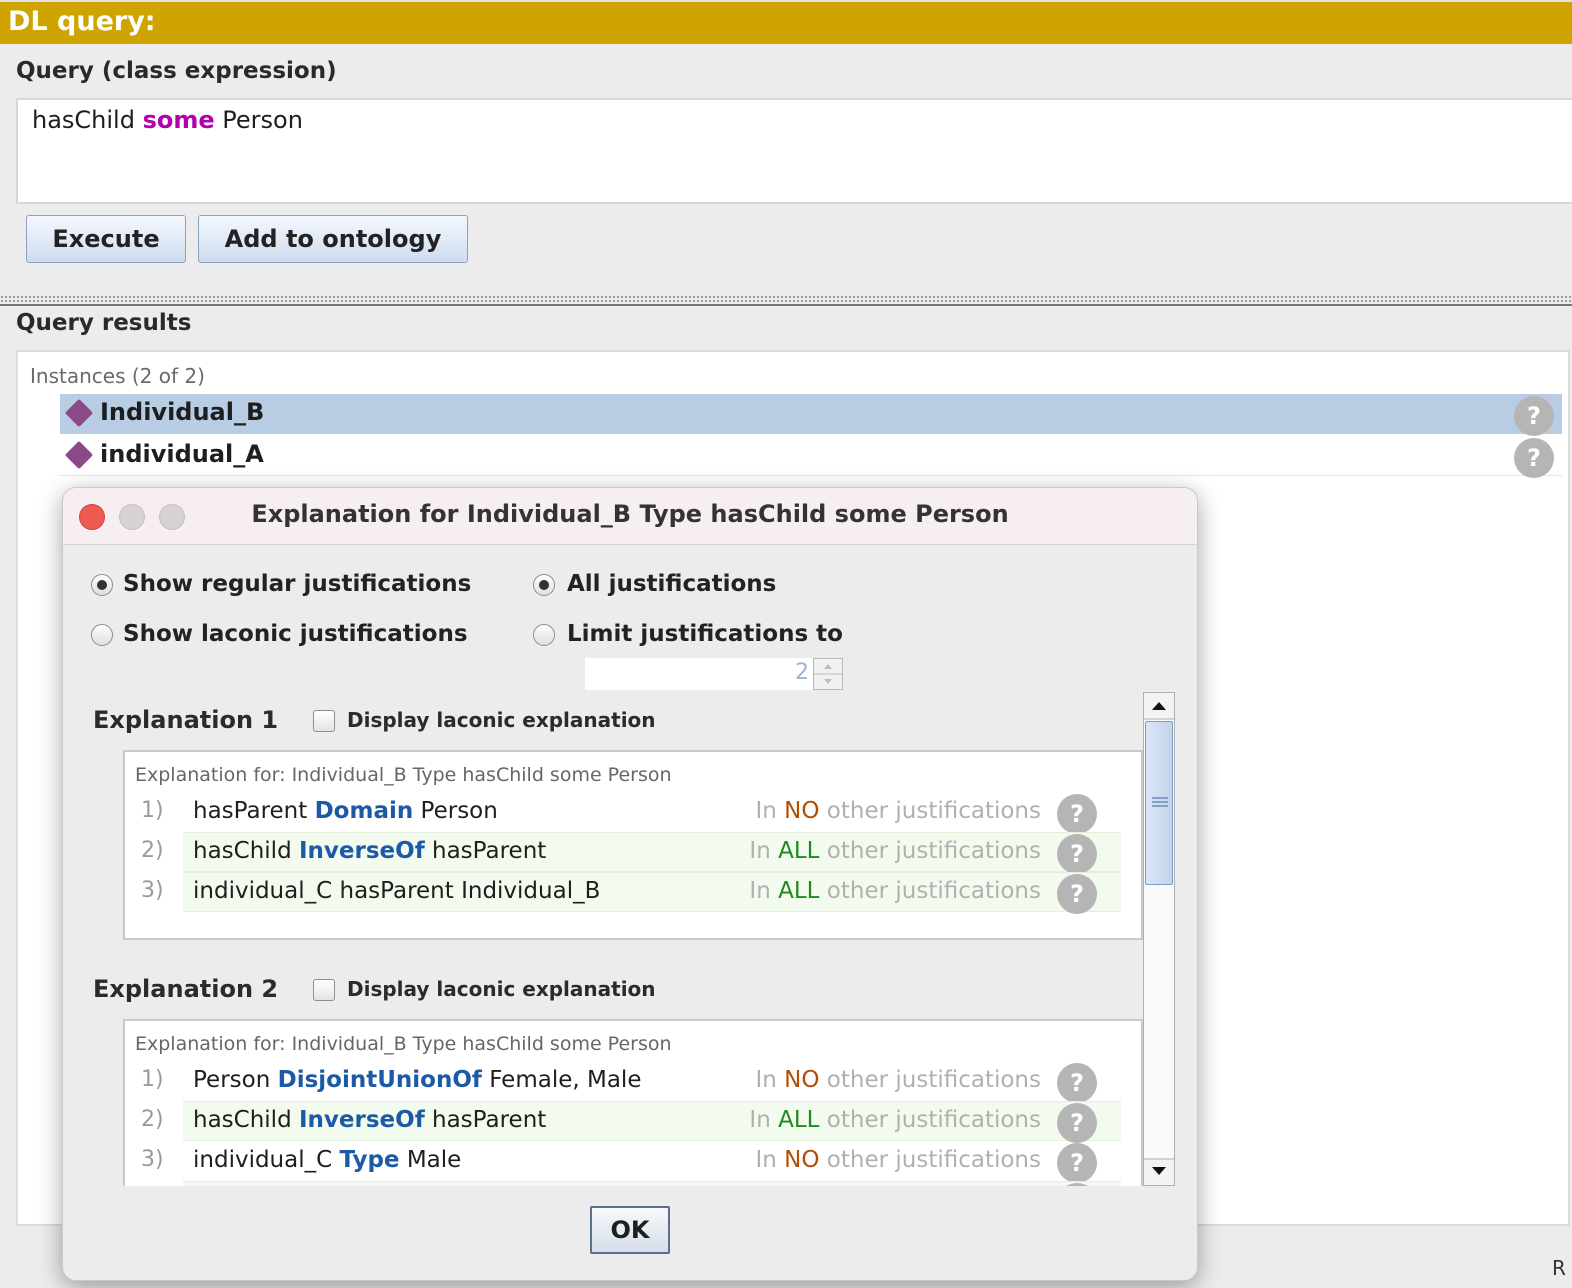 This screenshot has height=1288, width=1572. I want to click on scroll-down-icon, so click(1159, 1171).